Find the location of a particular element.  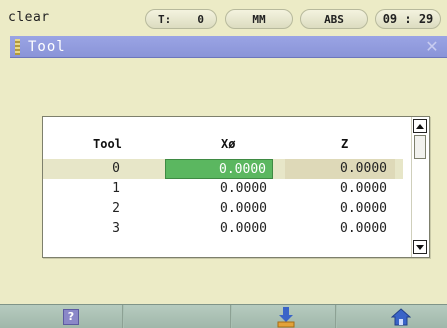

unit-indicator-label: MM is located at coordinates (259, 19).